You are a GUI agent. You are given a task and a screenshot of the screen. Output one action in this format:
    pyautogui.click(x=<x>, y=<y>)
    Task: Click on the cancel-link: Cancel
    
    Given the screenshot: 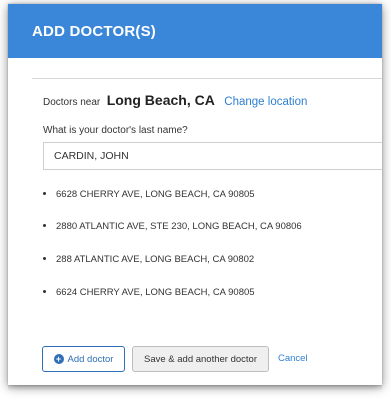 What is the action you would take?
    pyautogui.click(x=293, y=358)
    